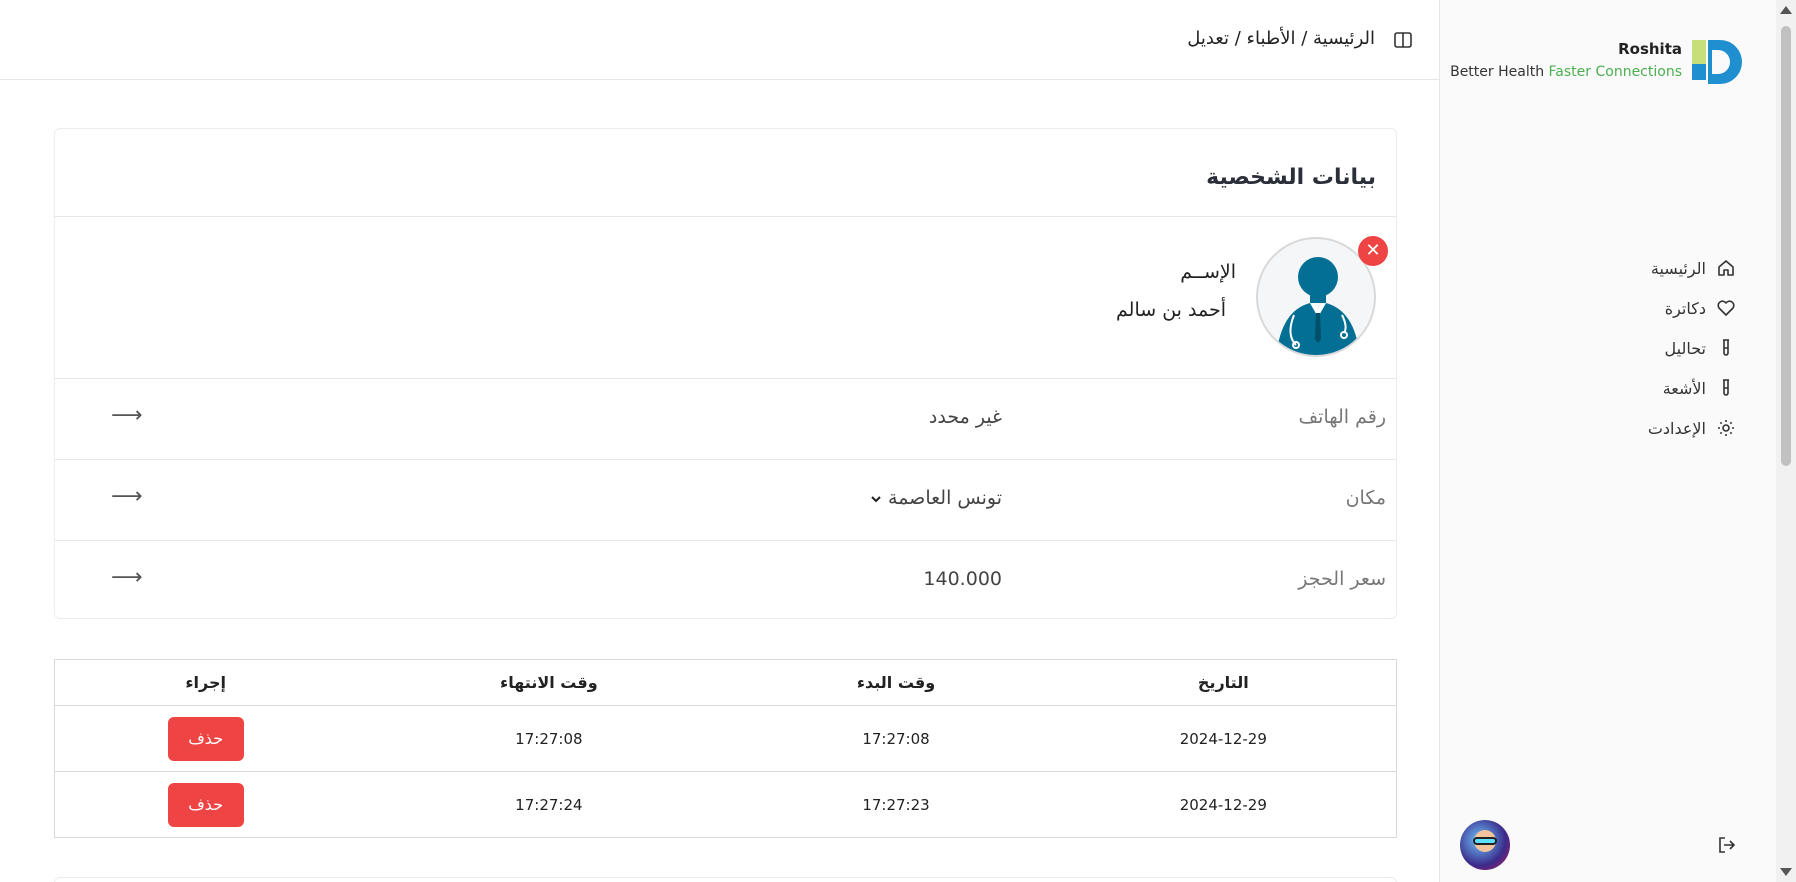 Image resolution: width=1796 pixels, height=882 pixels. I want to click on table-row: 2024-12-29 17:27:08 17:27:08 حذف, so click(725, 738).